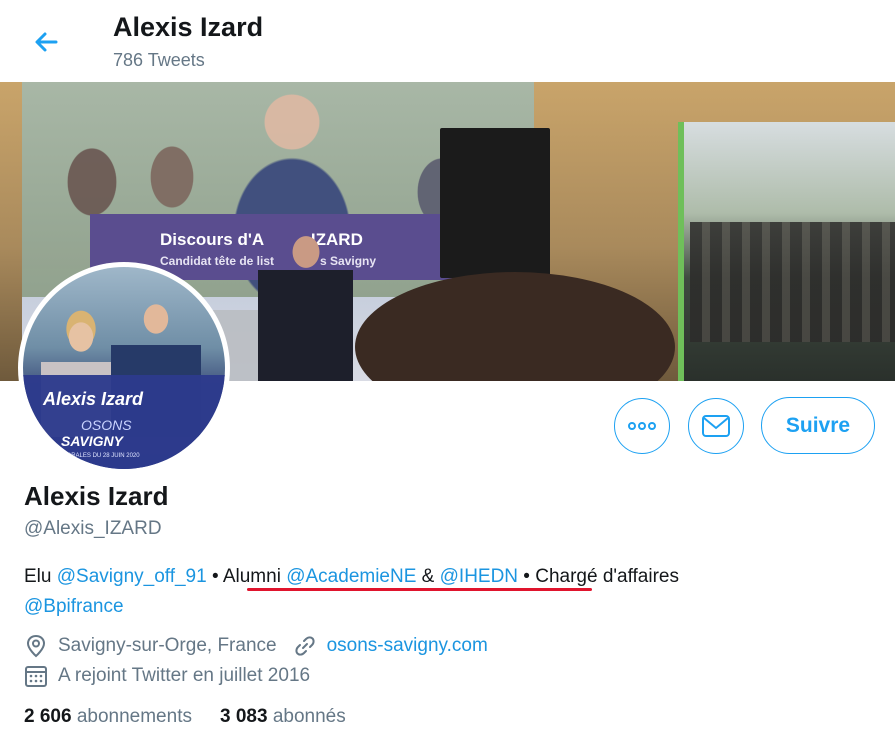  I want to click on bio-text: • Alumni, so click(246, 576).